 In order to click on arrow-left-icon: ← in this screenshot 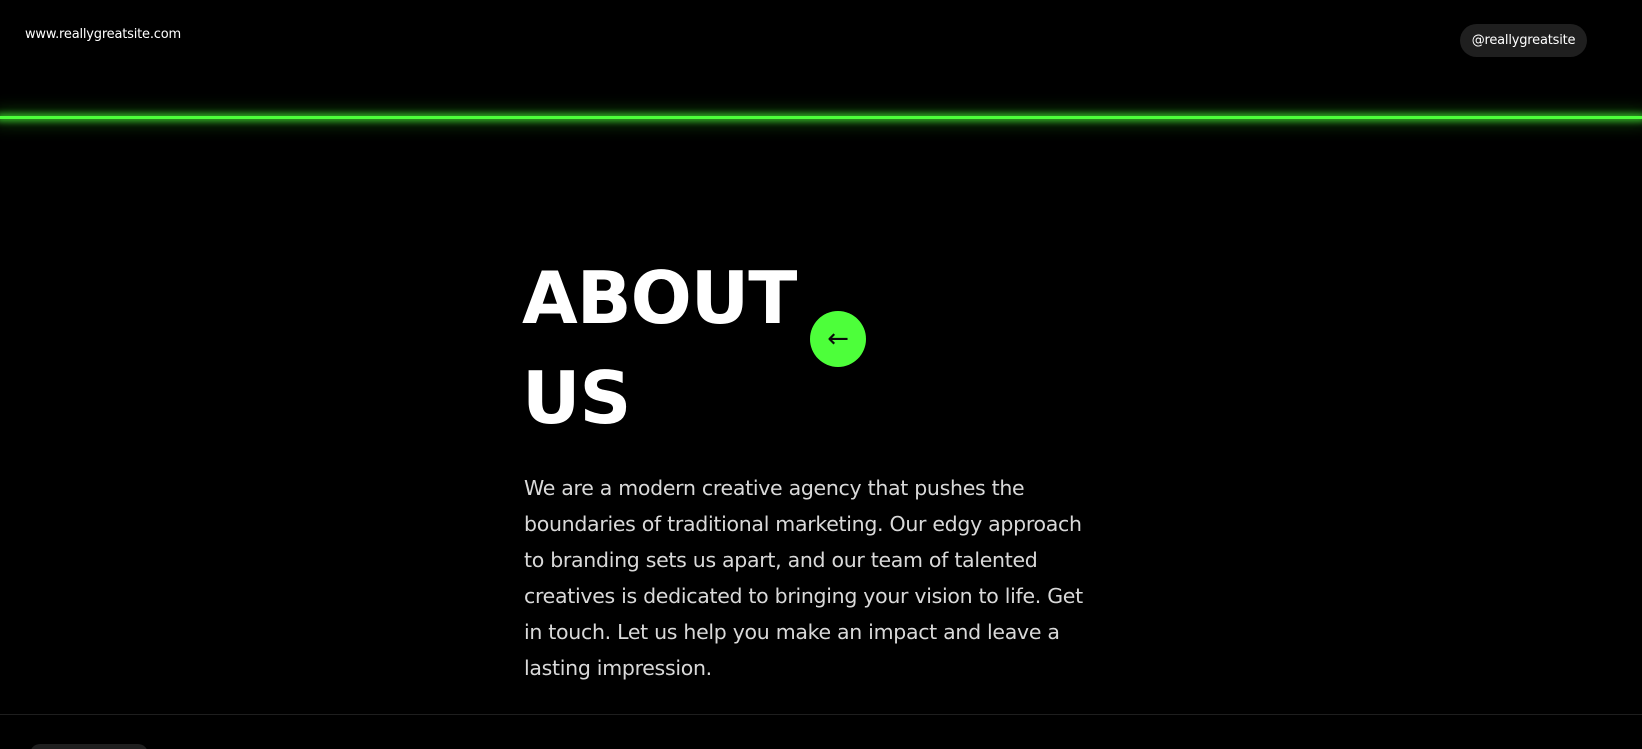, I will do `click(838, 339)`.